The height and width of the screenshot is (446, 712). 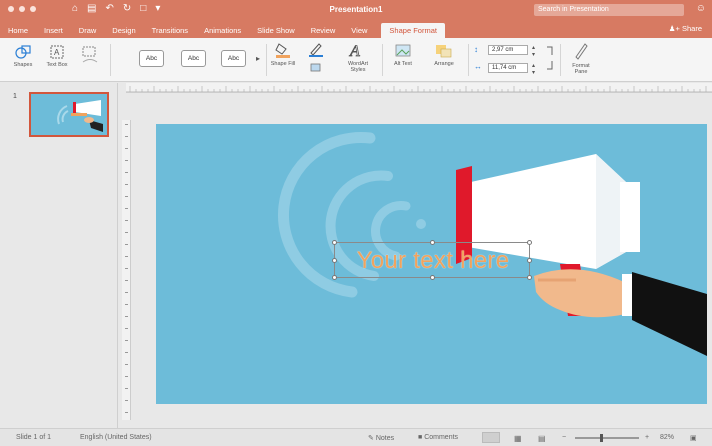 I want to click on shape-width-input: 11,74 cm, so click(x=508, y=68).